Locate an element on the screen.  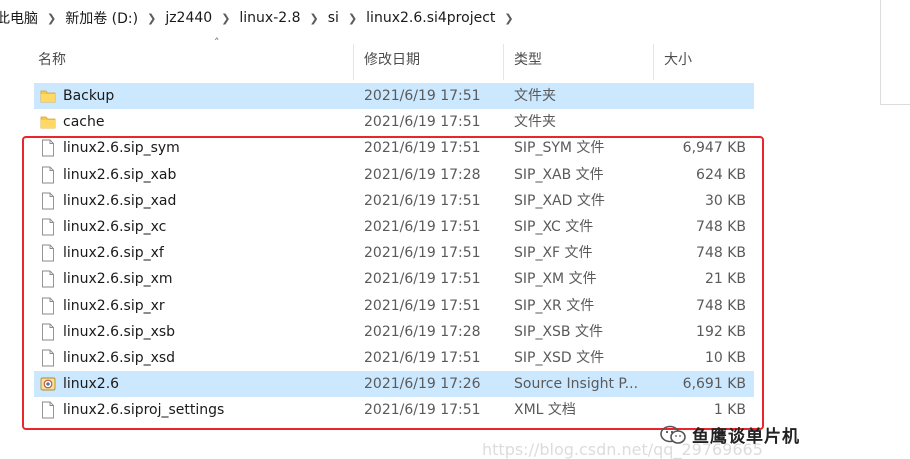
file-name: Backup is located at coordinates (88, 96).